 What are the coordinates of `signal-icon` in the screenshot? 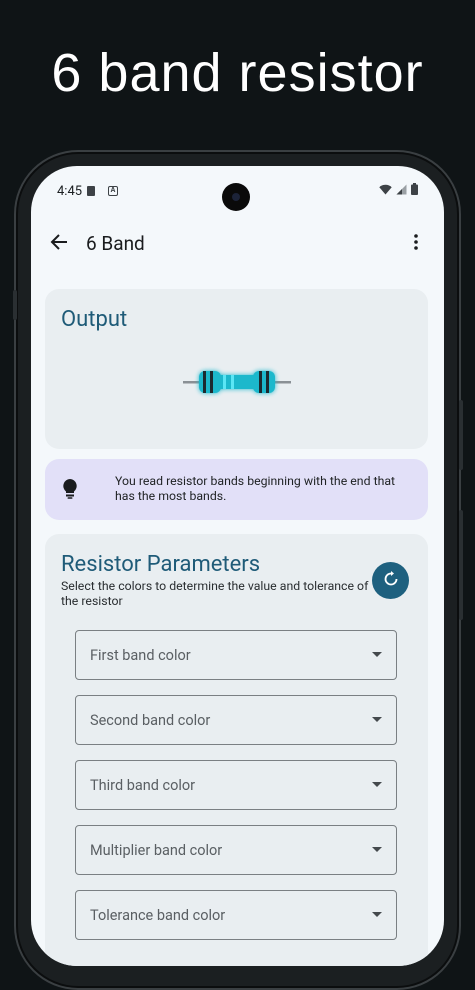 It's located at (401, 189).